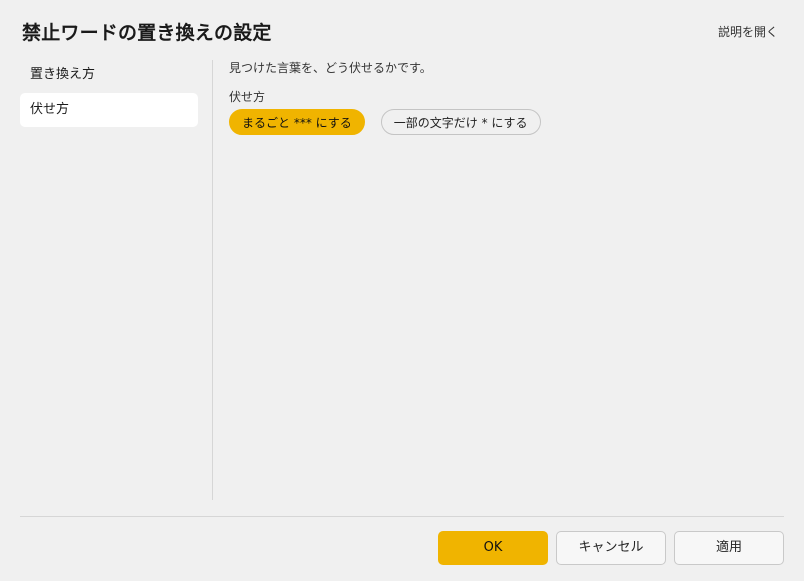  What do you see at coordinates (297, 122) in the screenshot?
I see `option-mask-whole: まるごと *** にする` at bounding box center [297, 122].